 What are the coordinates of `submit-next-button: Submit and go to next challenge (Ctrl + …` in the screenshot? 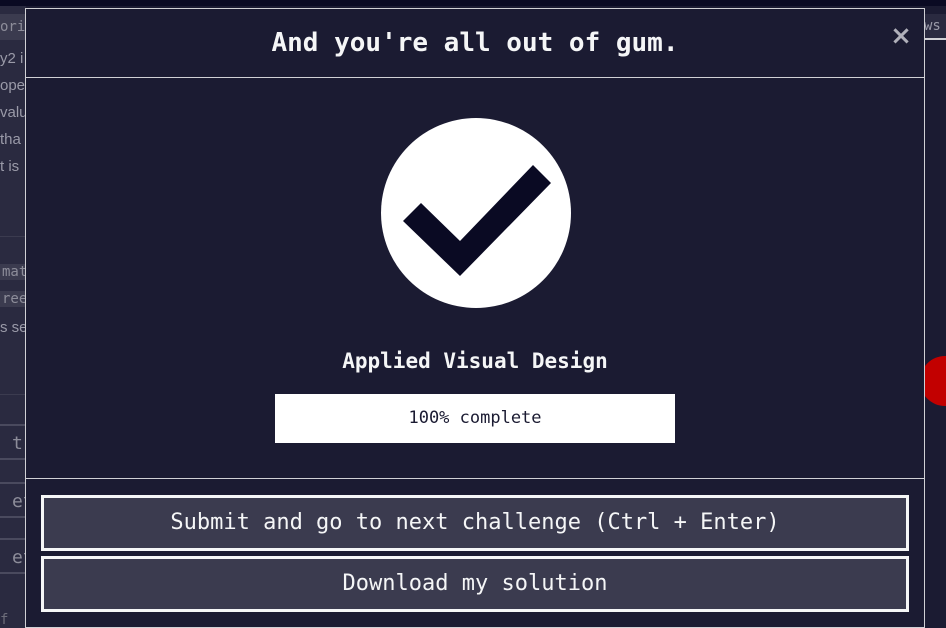 It's located at (475, 523).